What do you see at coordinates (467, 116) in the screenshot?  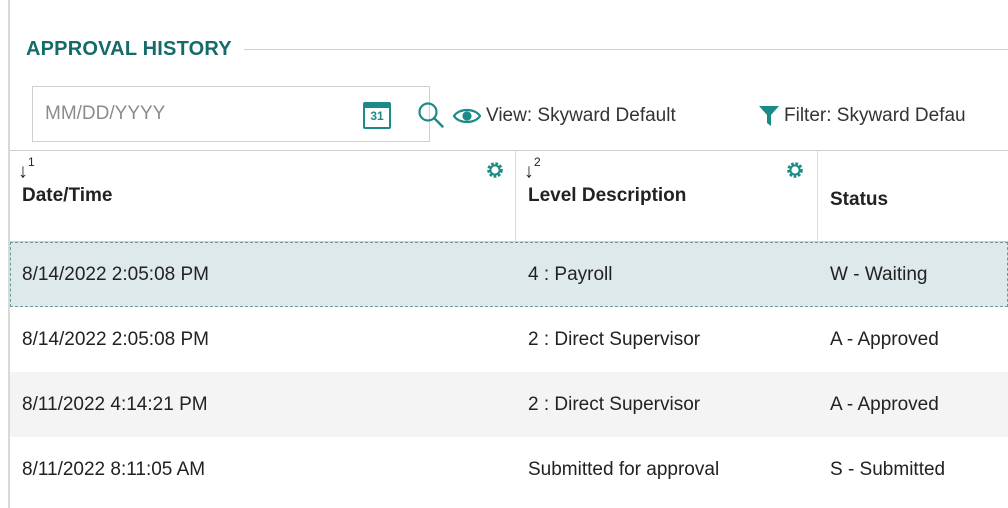 I see `eye-icon` at bounding box center [467, 116].